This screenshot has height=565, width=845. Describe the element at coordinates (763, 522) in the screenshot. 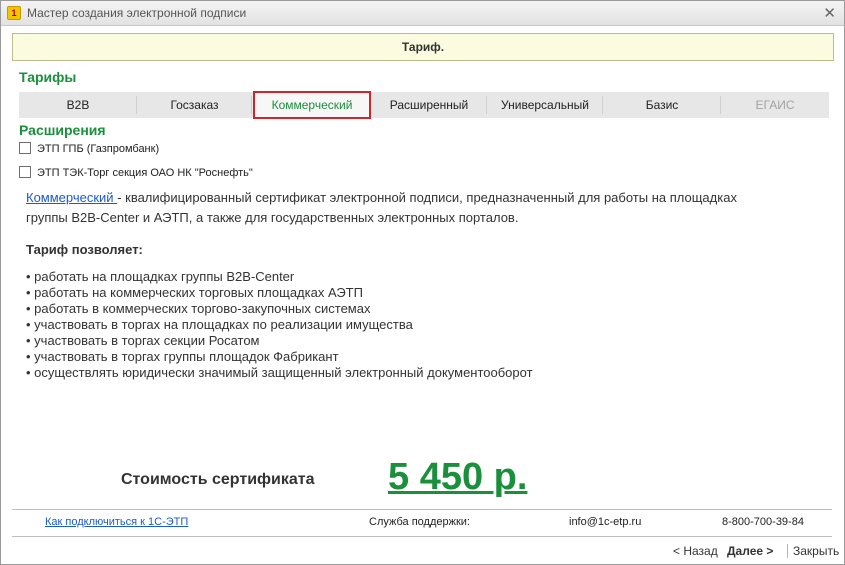

I see `support-phone: 8-800-700-39-84` at that location.